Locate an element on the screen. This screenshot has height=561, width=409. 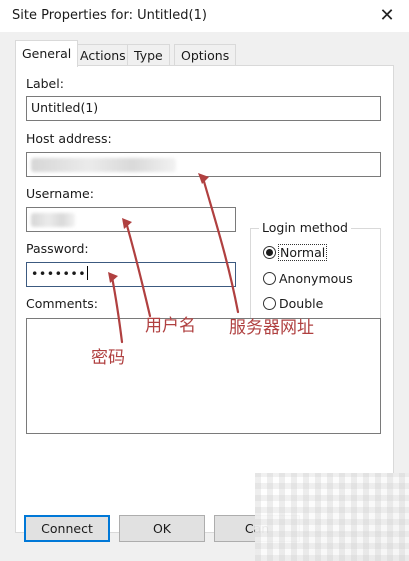
password-value: ••••••• is located at coordinates (59, 273).